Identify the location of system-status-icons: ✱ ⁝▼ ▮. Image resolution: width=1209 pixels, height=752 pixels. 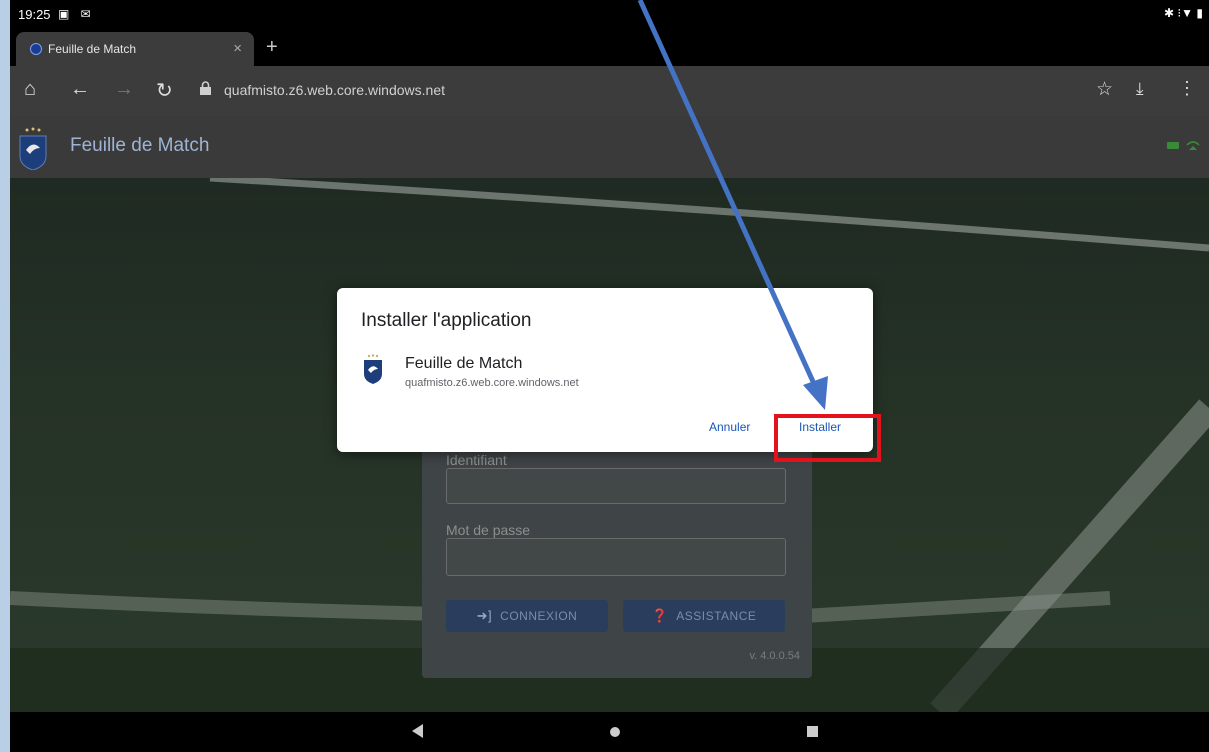
(1183, 13).